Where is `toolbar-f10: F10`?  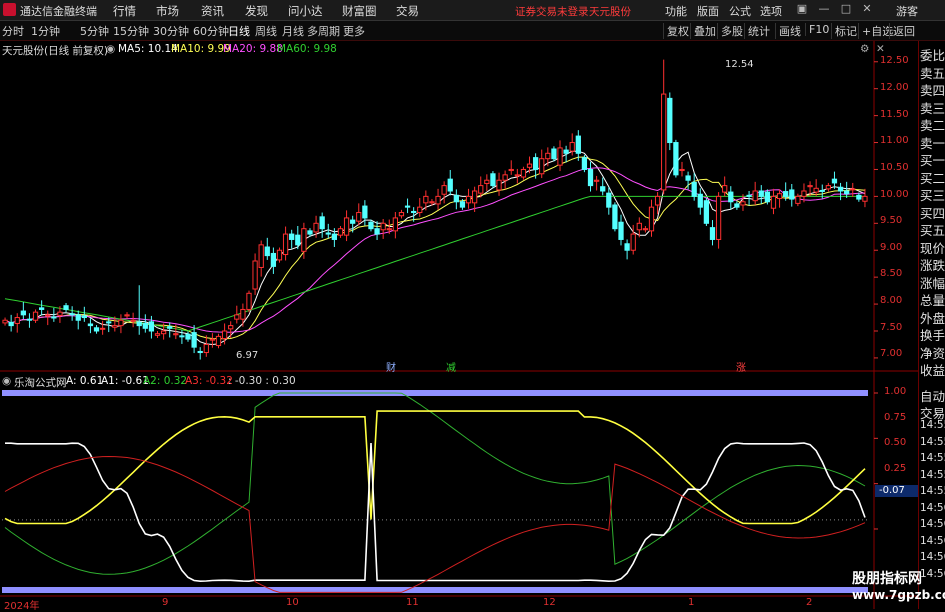 toolbar-f10: F10 is located at coordinates (818, 29).